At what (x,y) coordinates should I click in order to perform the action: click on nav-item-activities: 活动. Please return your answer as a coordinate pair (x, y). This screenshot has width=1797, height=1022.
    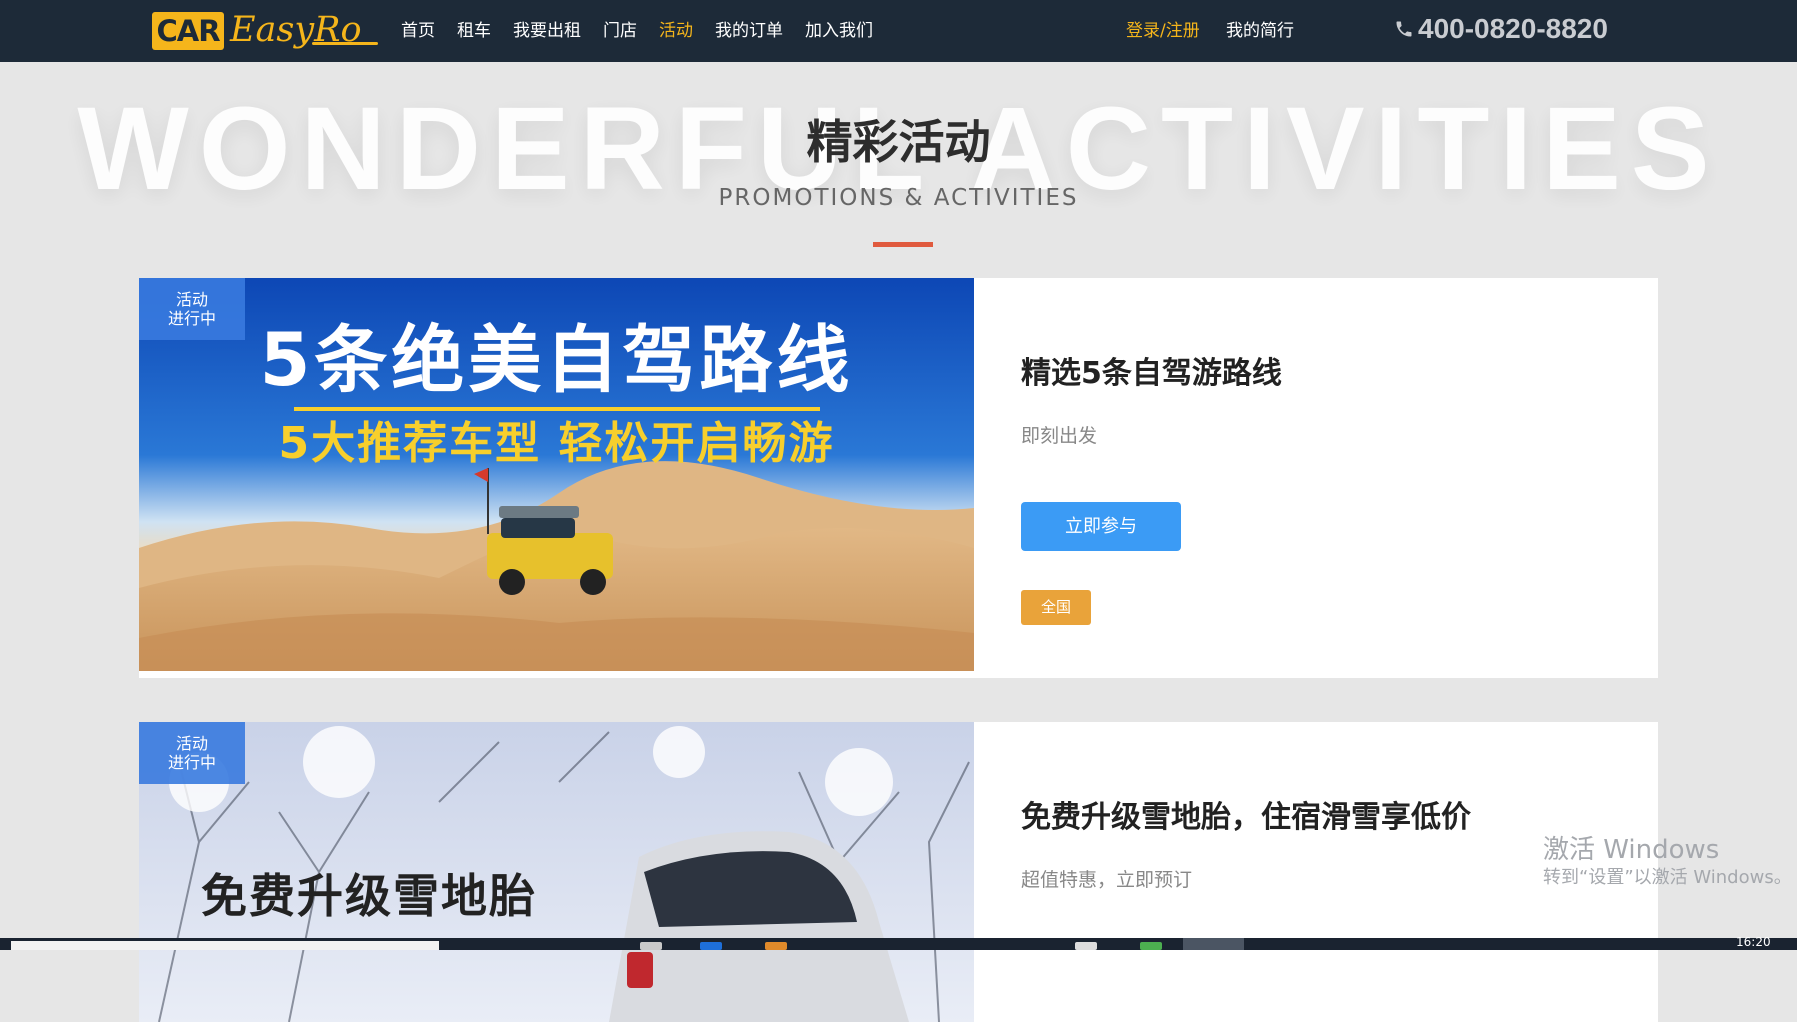
    Looking at the image, I should click on (676, 31).